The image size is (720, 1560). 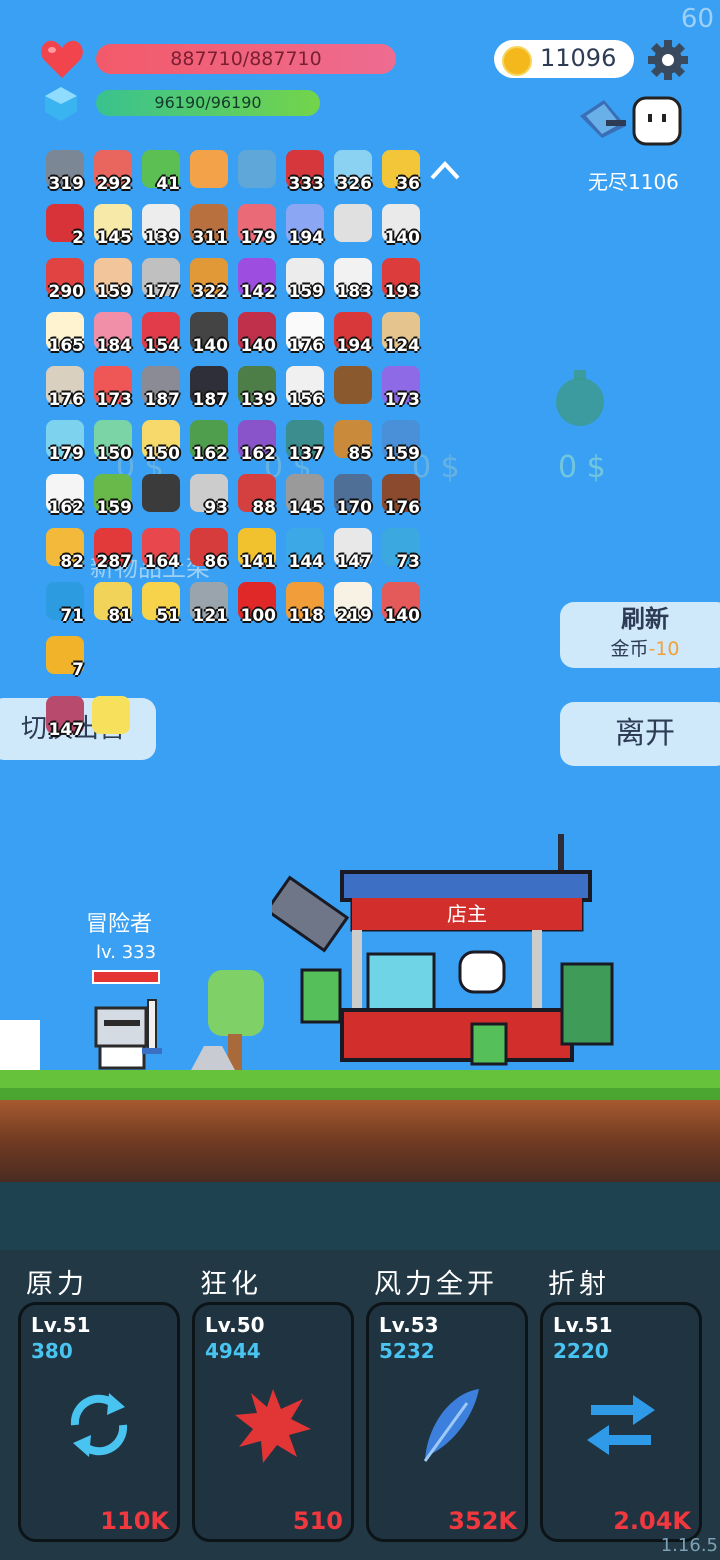 I want to click on inventory-item: 193, so click(x=403, y=281).